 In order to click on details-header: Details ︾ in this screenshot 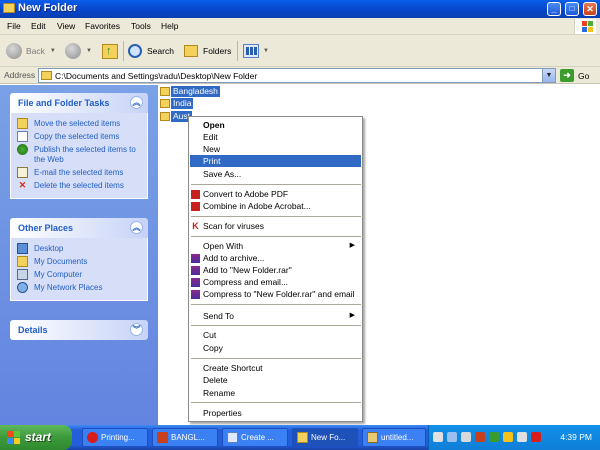, I will do `click(79, 330)`.